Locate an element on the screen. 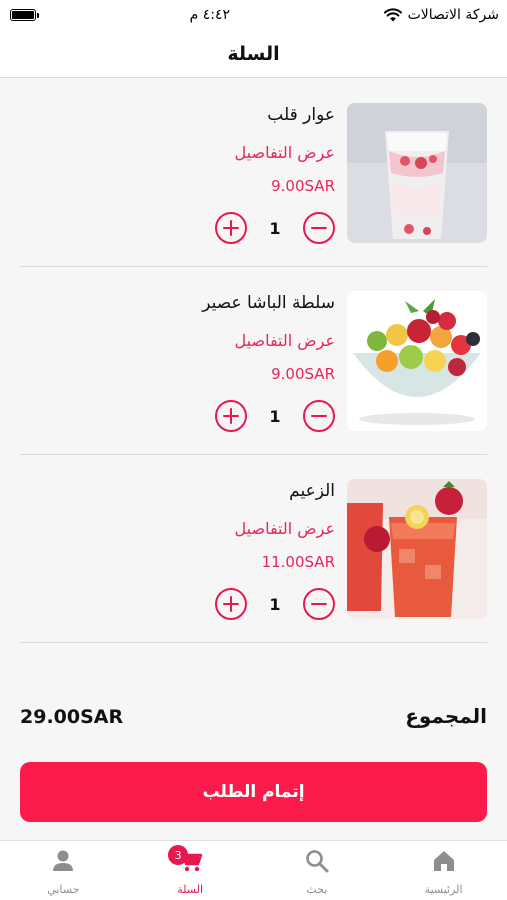  total-row: المجموع 29.00SAR is located at coordinates (253, 720).